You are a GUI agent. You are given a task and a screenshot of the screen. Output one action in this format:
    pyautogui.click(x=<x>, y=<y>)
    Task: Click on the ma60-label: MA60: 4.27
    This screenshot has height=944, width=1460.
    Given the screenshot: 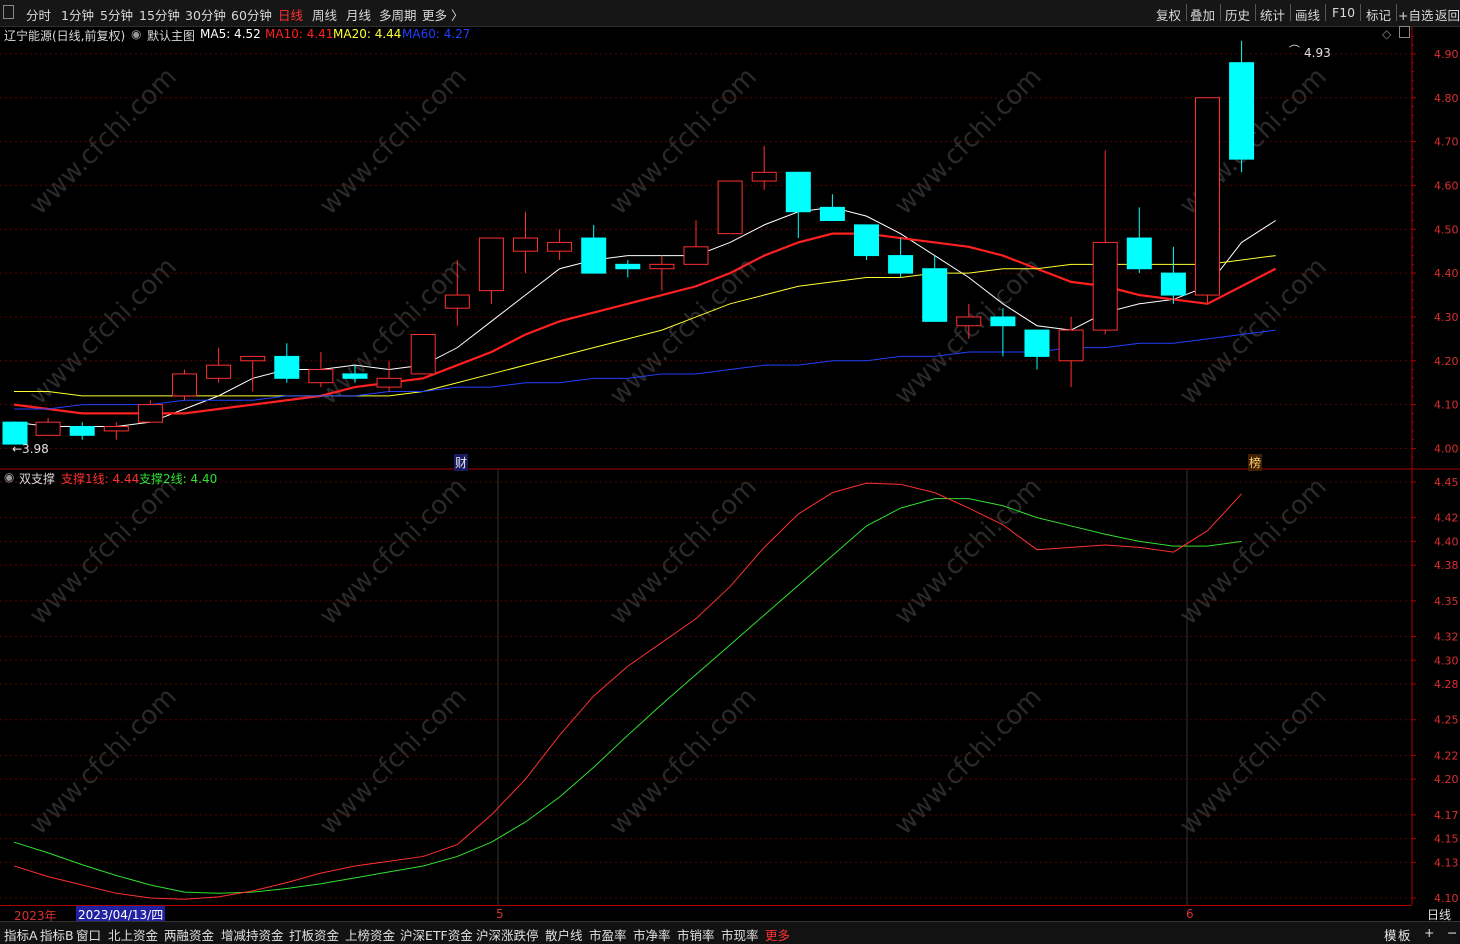 What is the action you would take?
    pyautogui.click(x=436, y=34)
    